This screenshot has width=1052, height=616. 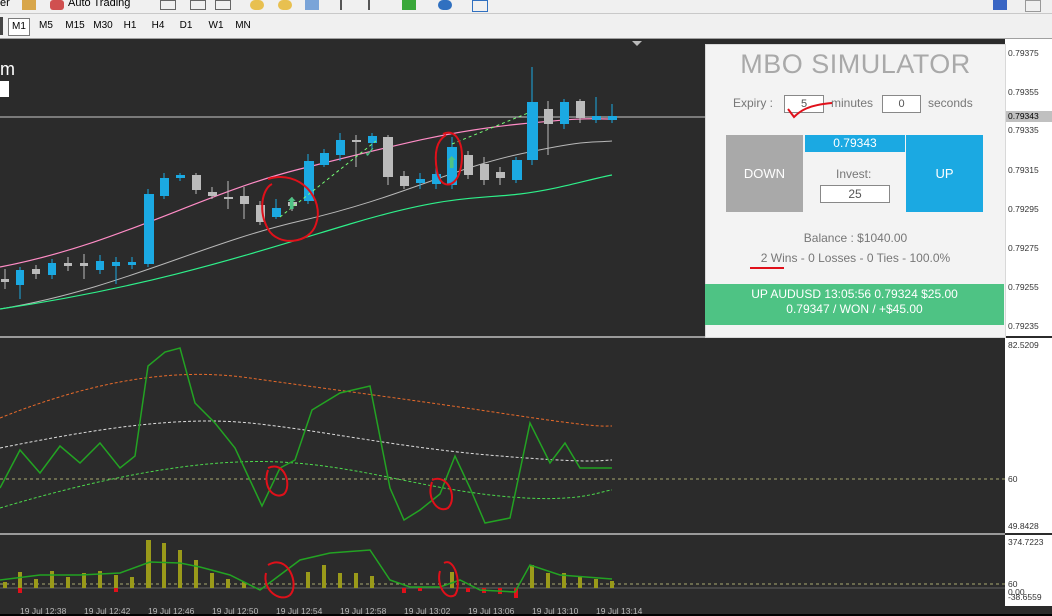 I want to click on symbol-title: m, so click(x=7, y=69).